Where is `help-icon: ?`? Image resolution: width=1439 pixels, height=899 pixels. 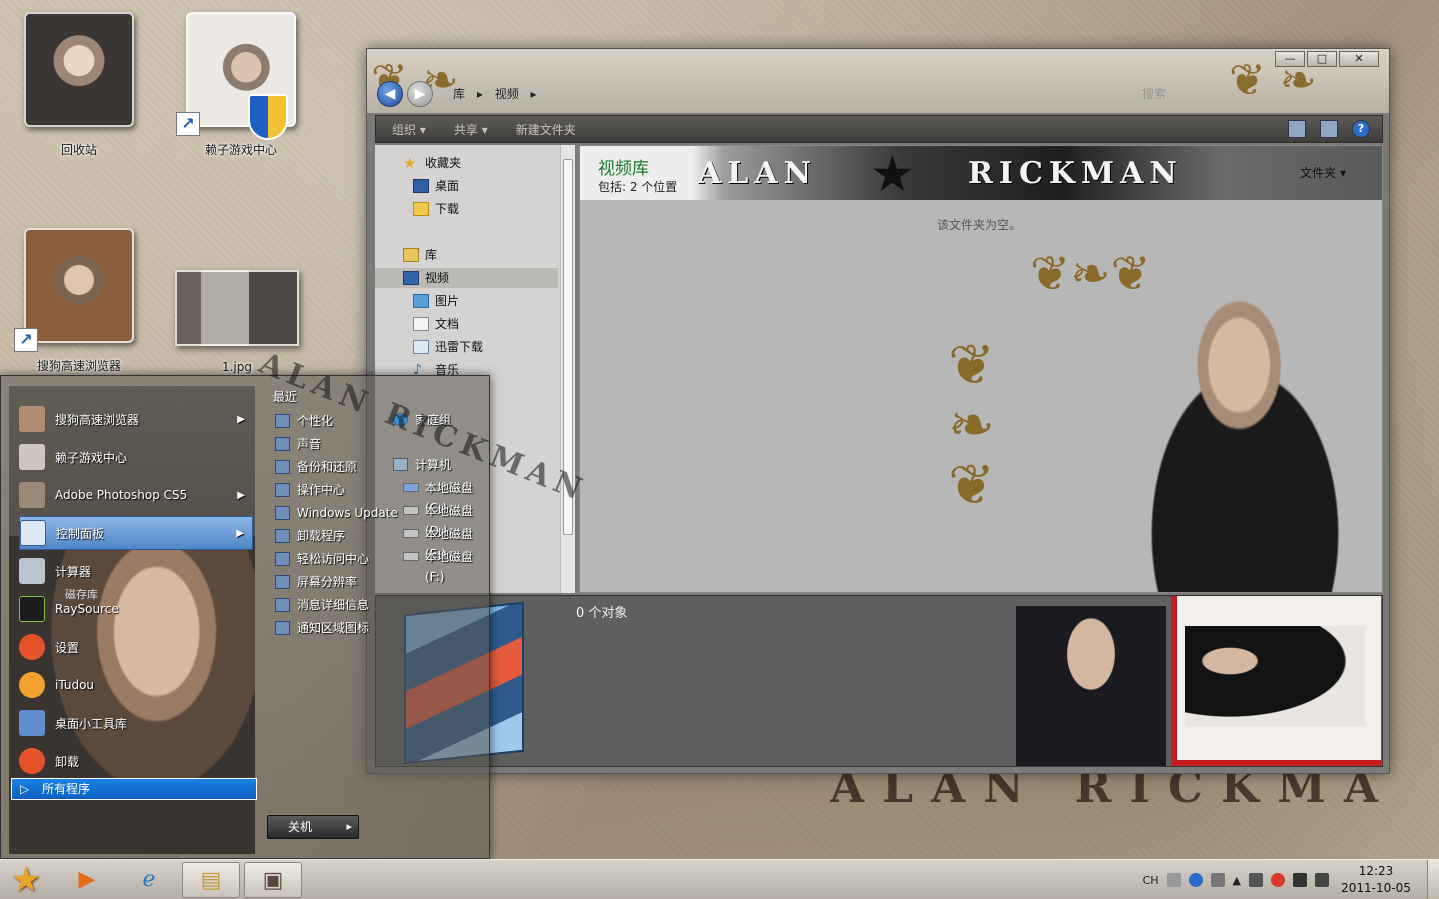
help-icon: ? is located at coordinates (1361, 129).